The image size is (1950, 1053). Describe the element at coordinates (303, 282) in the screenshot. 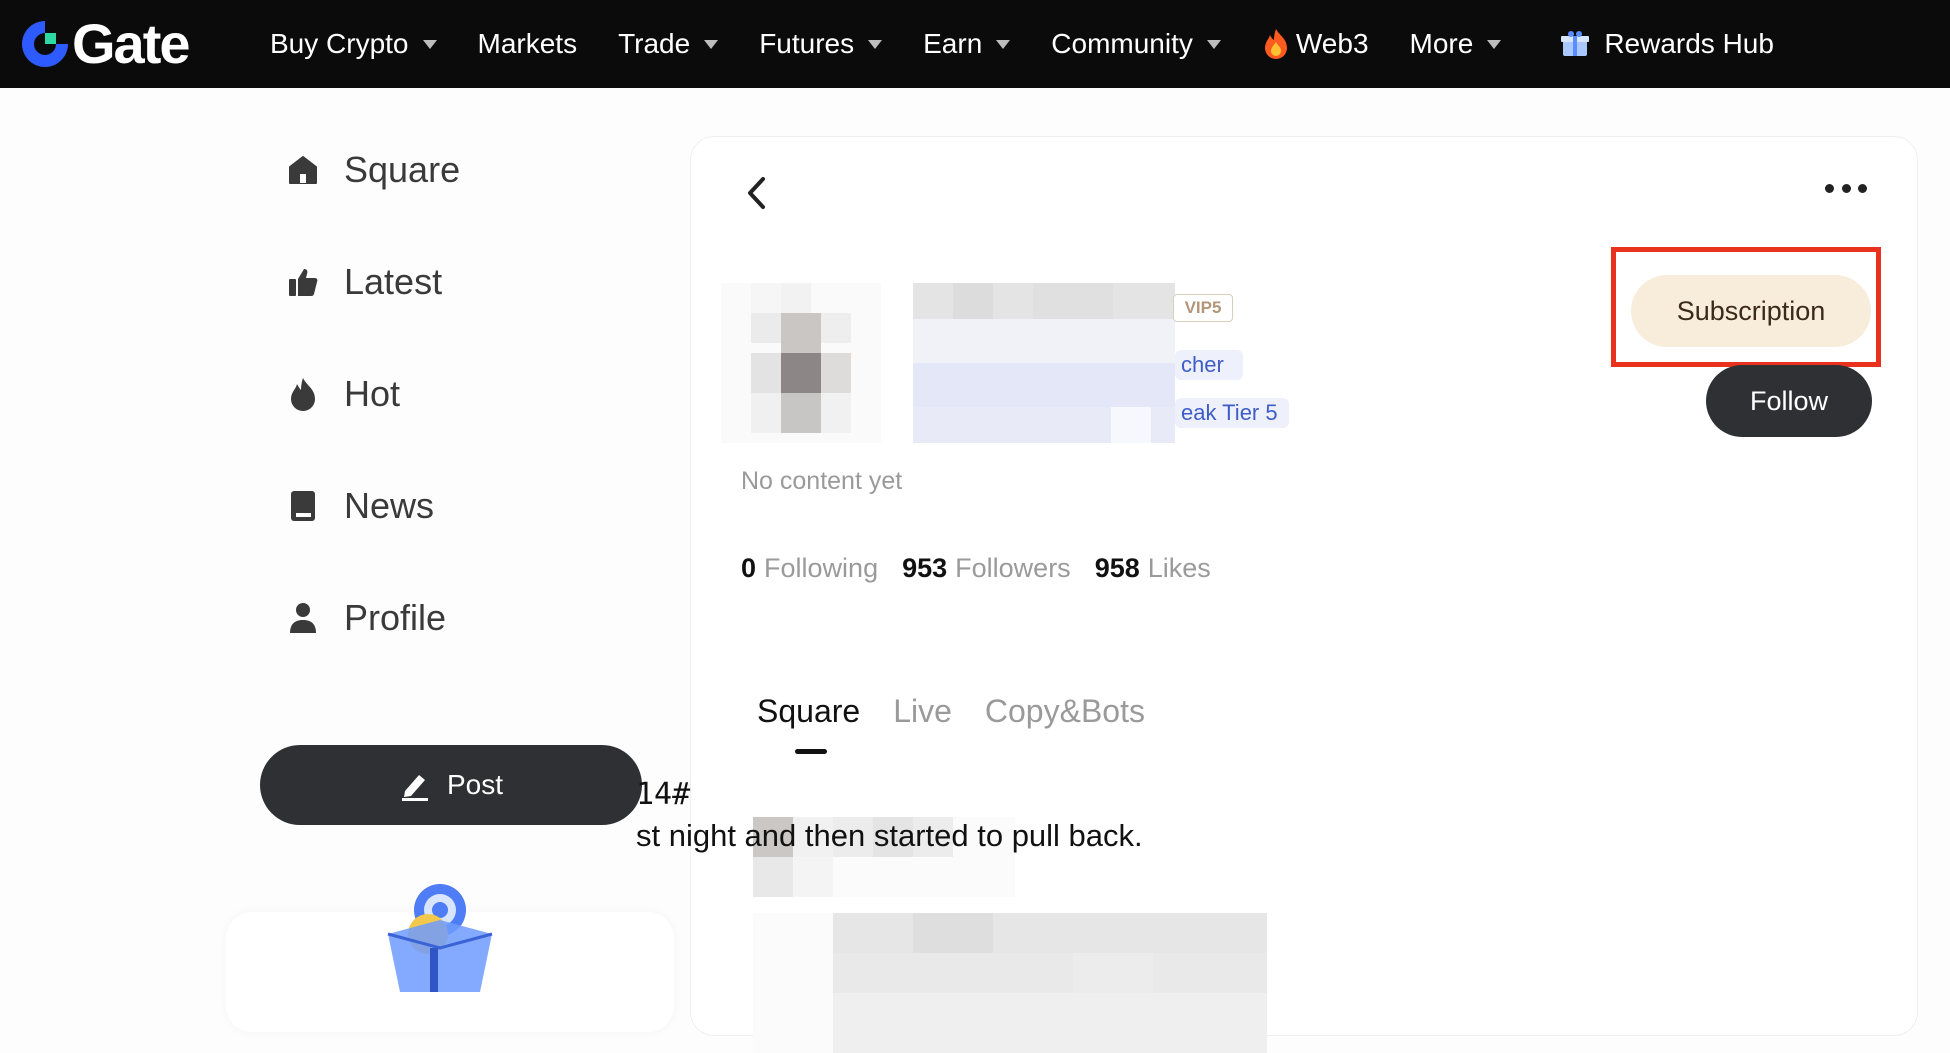

I see `thumbs-up-icon` at that location.